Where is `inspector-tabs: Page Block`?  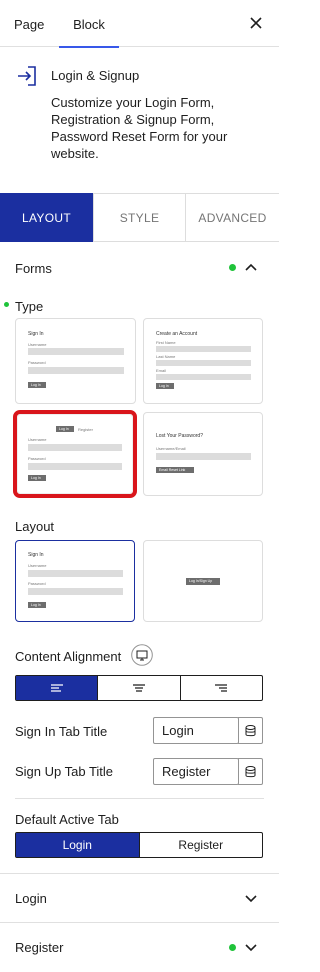 inspector-tabs: Page Block is located at coordinates (139, 24).